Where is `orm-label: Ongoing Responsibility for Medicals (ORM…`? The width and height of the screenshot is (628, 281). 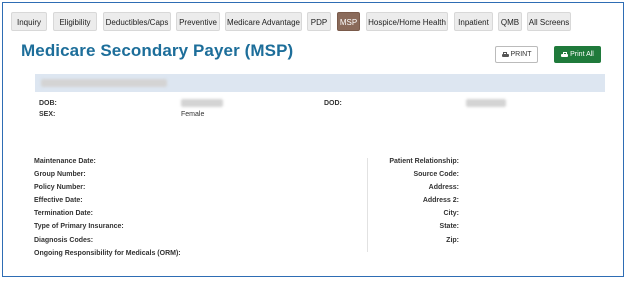
orm-label: Ongoing Responsibility for Medicals (ORM… is located at coordinates (107, 253).